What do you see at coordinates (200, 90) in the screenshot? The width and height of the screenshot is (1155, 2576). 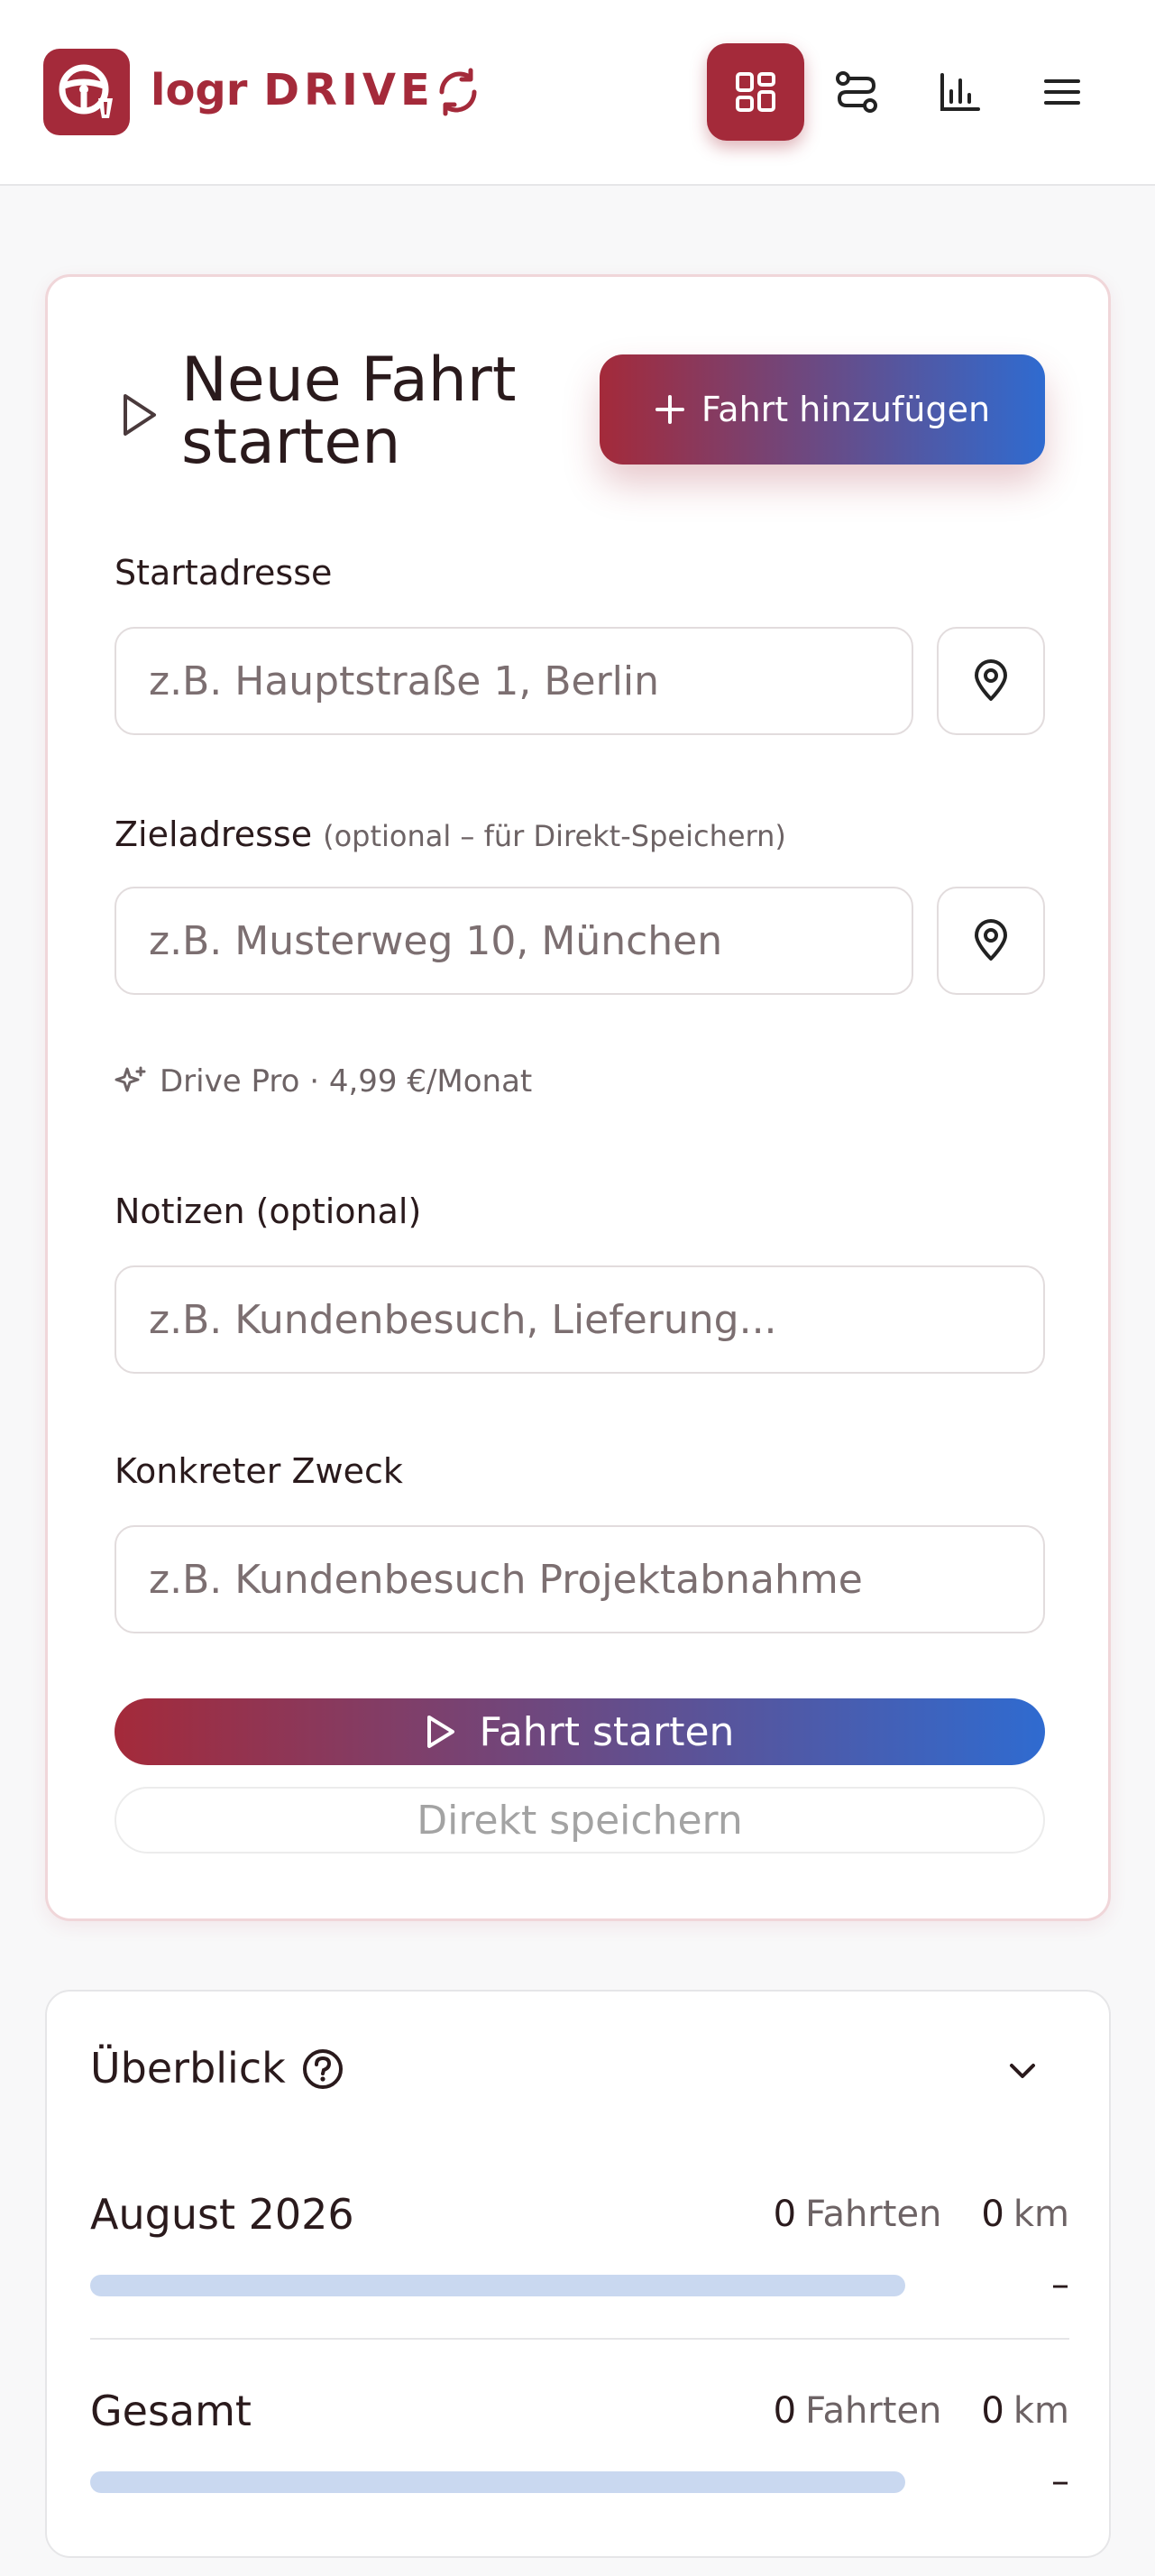 I see `brand-name-part1: logr` at bounding box center [200, 90].